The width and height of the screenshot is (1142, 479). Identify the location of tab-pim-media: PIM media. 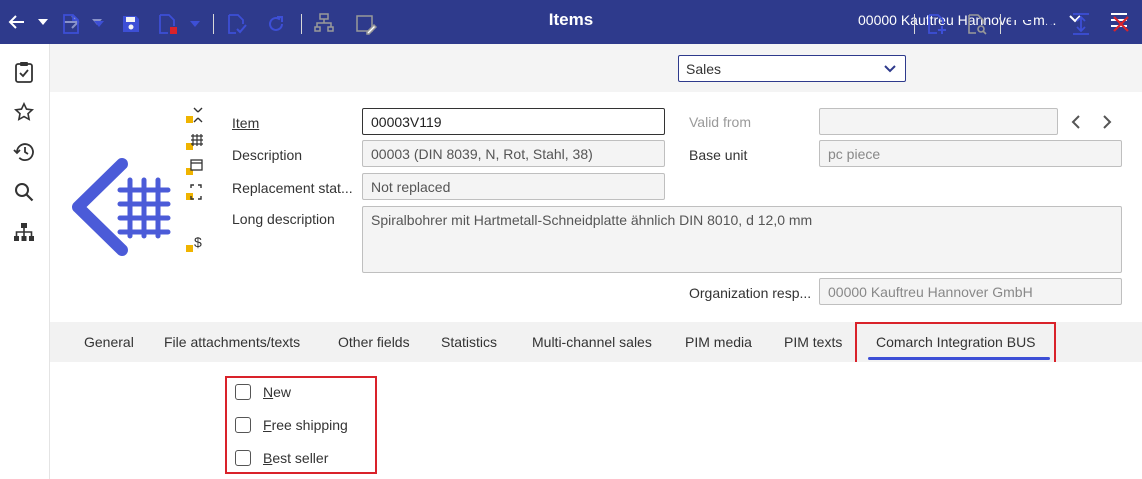
(718, 342).